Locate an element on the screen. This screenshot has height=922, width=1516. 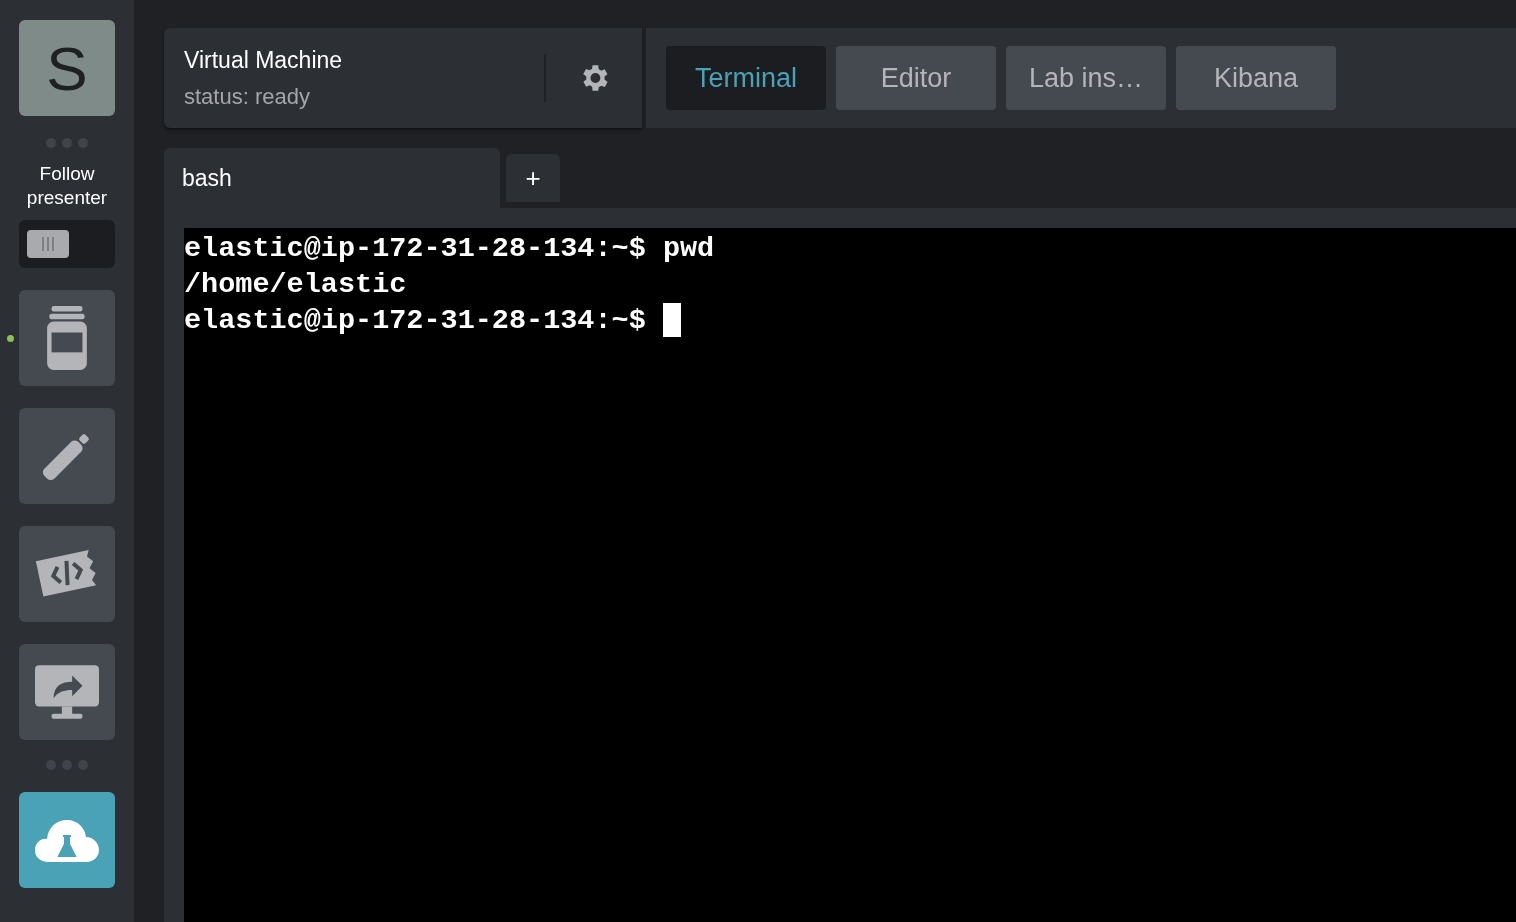
add-tab-button: + is located at coordinates (533, 178).